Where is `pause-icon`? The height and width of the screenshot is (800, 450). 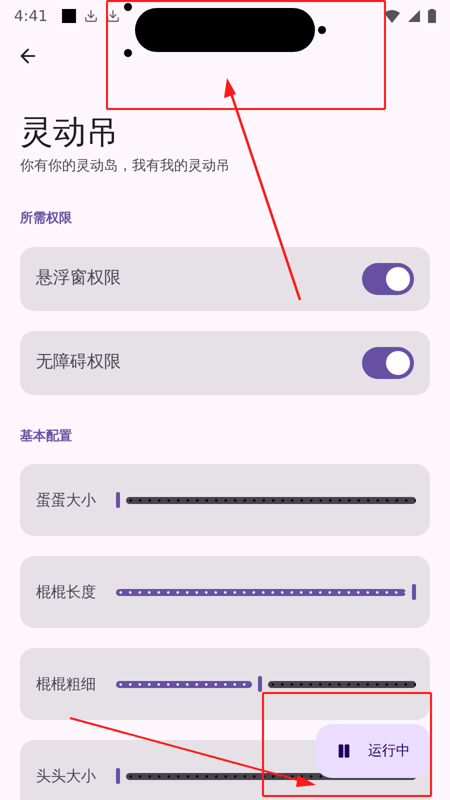 pause-icon is located at coordinates (344, 751).